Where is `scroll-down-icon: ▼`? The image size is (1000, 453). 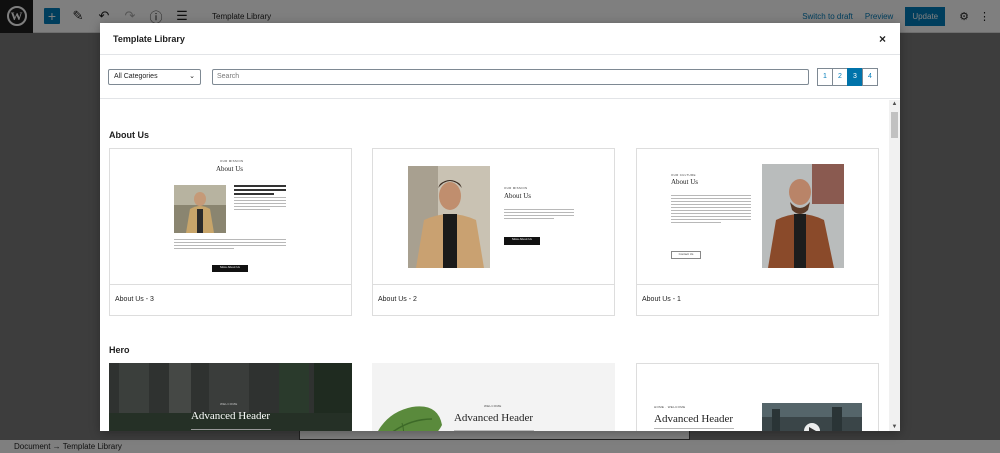
scroll-down-icon: ▼ is located at coordinates (894, 427).